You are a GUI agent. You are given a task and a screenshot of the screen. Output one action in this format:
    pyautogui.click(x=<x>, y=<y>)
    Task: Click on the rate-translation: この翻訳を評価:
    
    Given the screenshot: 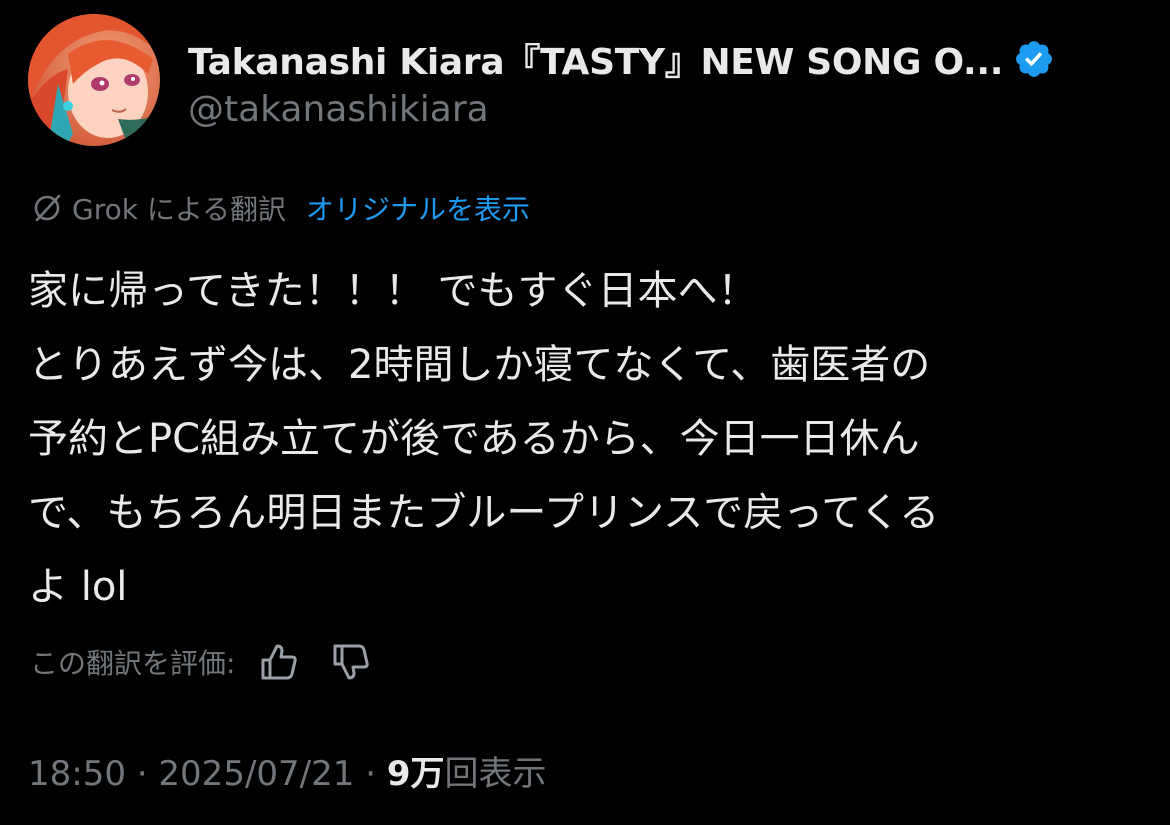 What is the action you would take?
    pyautogui.click(x=201, y=662)
    